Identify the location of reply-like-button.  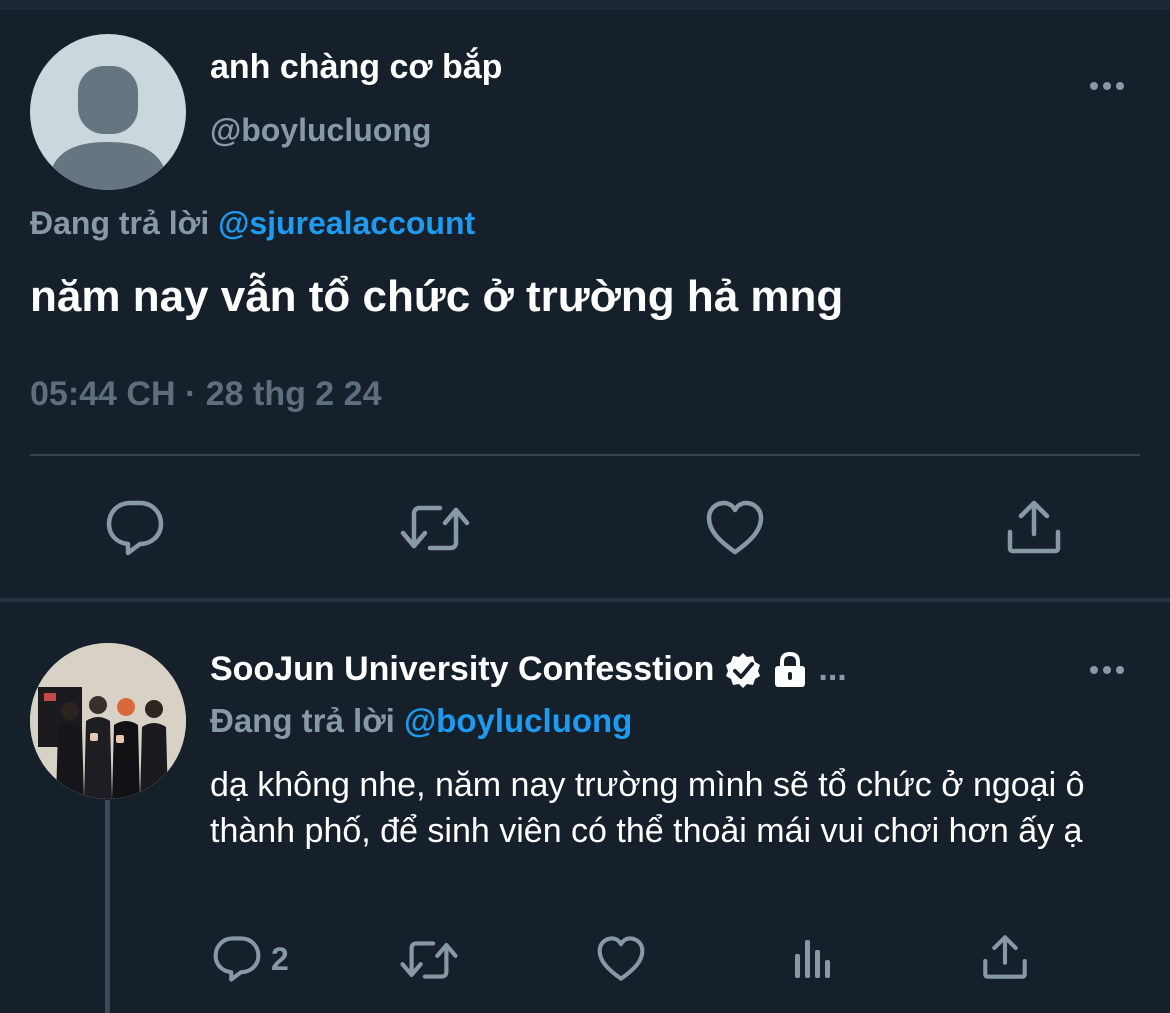
(621, 959).